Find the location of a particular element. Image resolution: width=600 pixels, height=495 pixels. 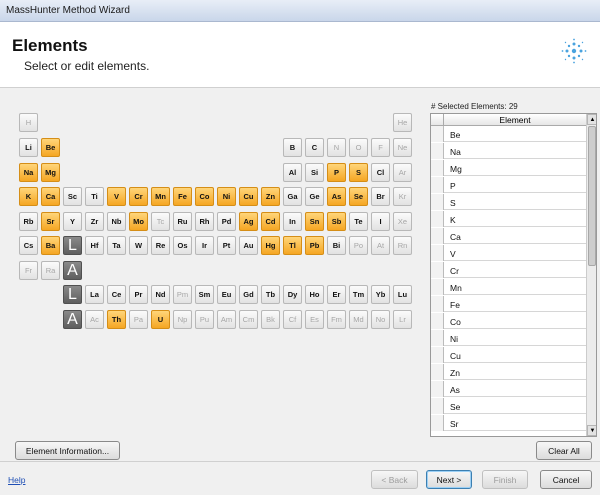

element-pb-cell: Pb is located at coordinates (314, 245).